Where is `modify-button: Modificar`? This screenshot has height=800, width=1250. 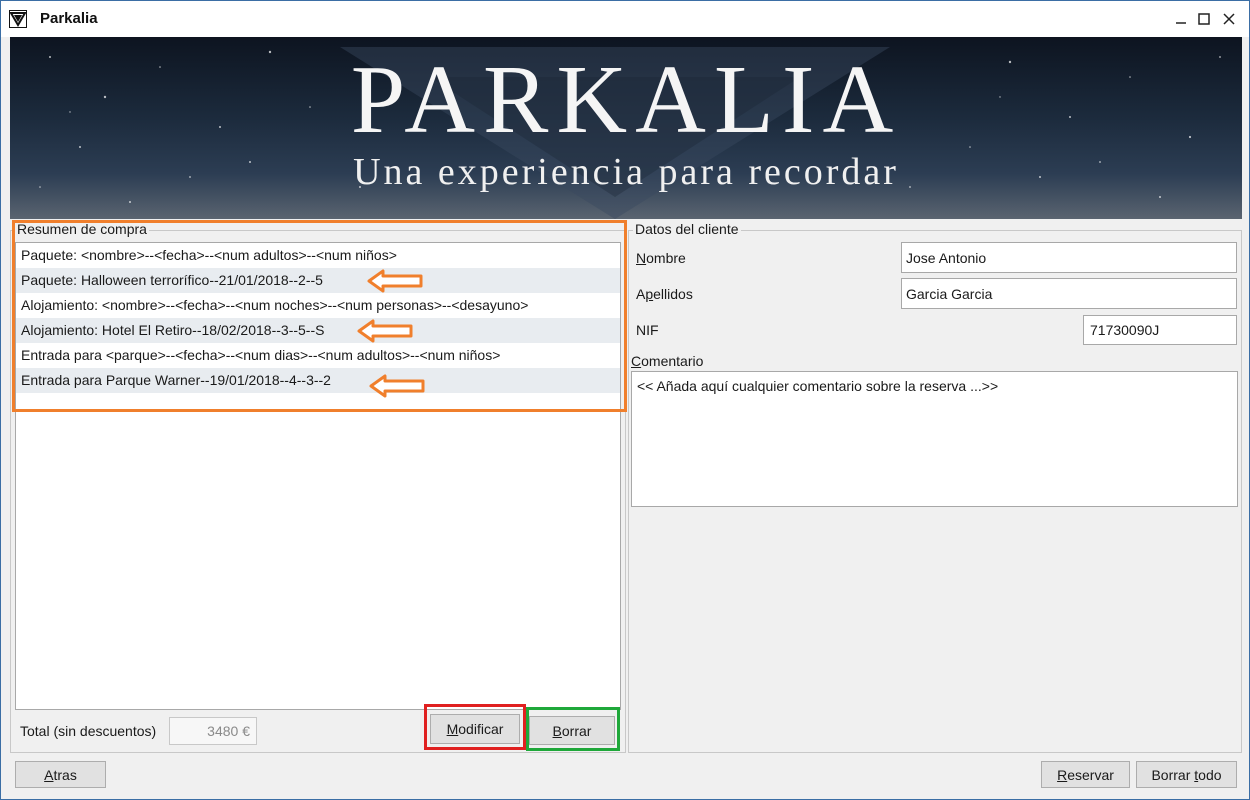 modify-button: Modificar is located at coordinates (475, 729).